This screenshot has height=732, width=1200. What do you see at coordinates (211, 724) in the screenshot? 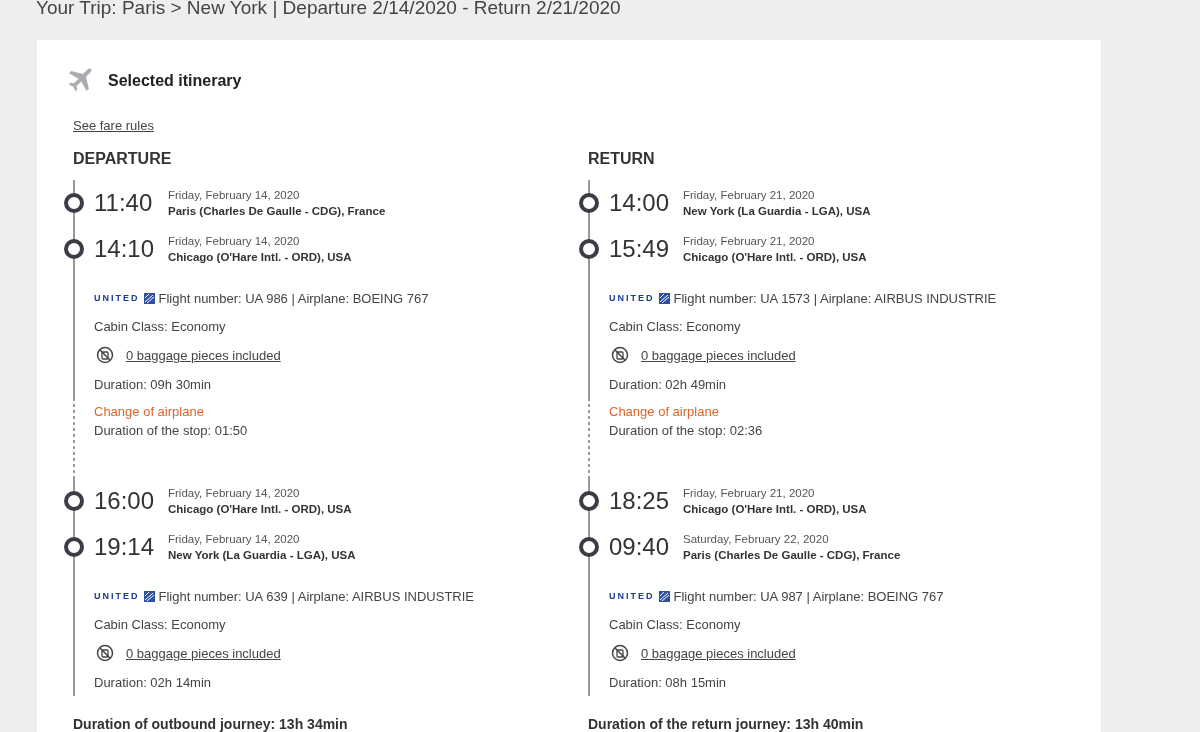
I see `journey-duration: Duration of outbound journey: 13h 34min` at bounding box center [211, 724].